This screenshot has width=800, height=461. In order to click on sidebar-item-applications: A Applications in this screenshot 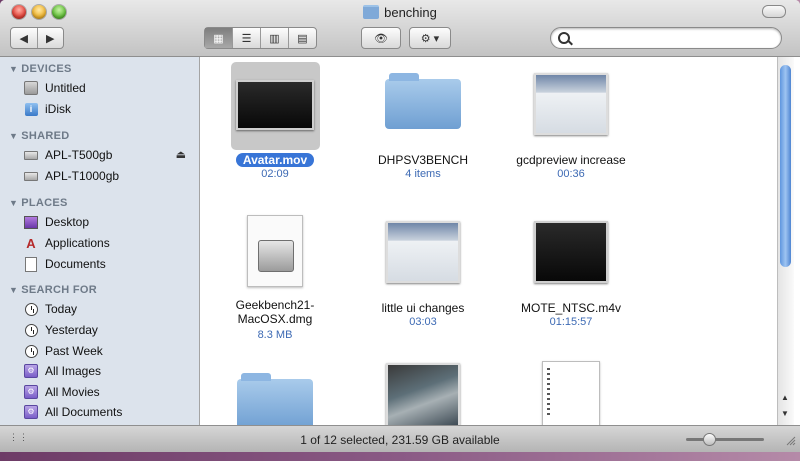, I will do `click(109, 243)`.